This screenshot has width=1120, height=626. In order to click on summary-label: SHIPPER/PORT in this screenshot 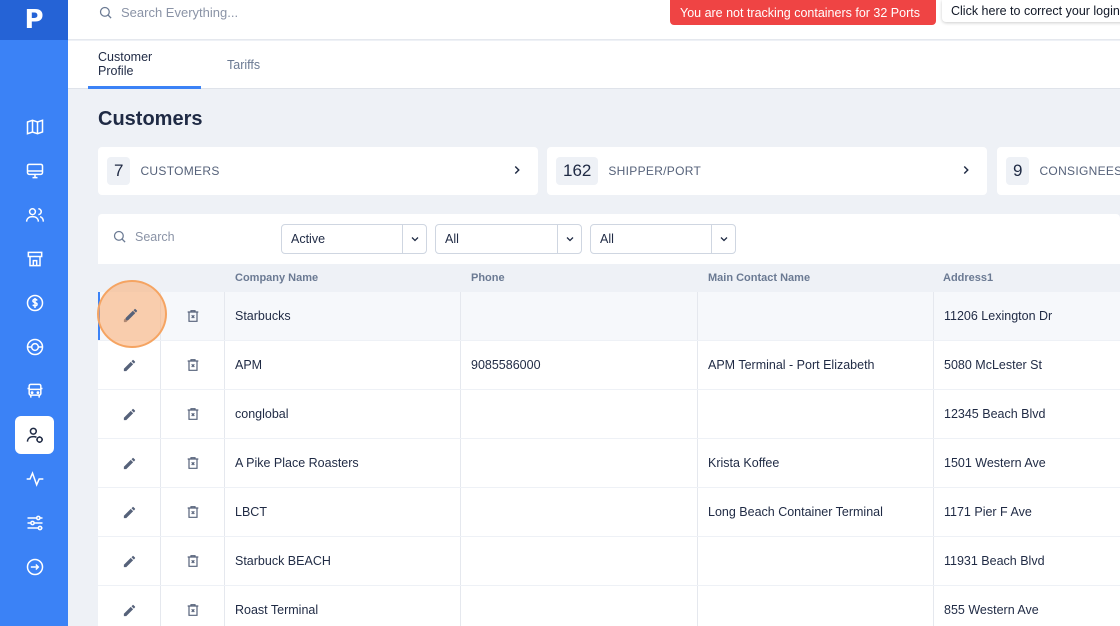, I will do `click(655, 171)`.